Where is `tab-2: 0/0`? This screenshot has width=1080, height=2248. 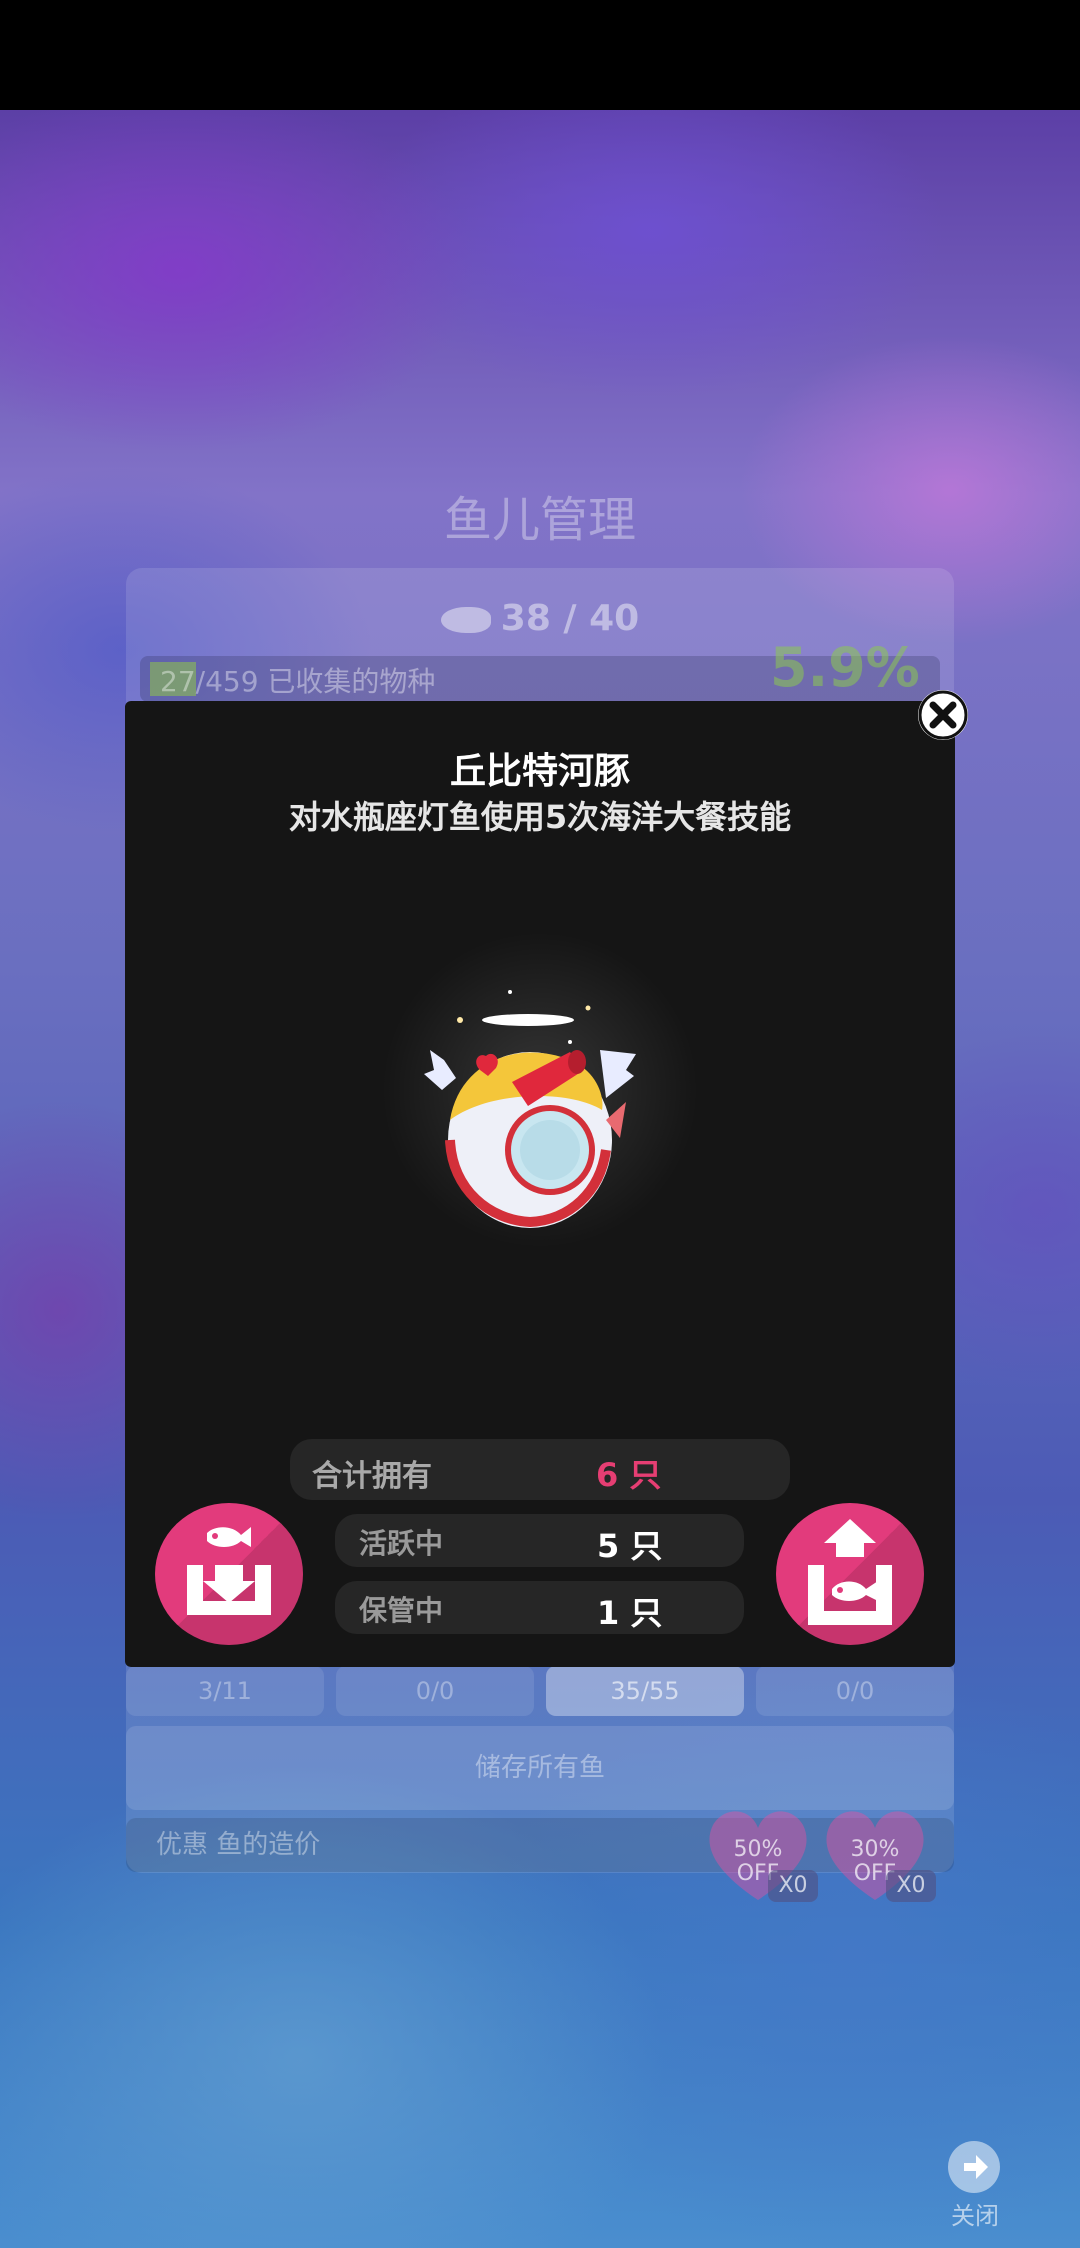
tab-2: 0/0 is located at coordinates (435, 1691).